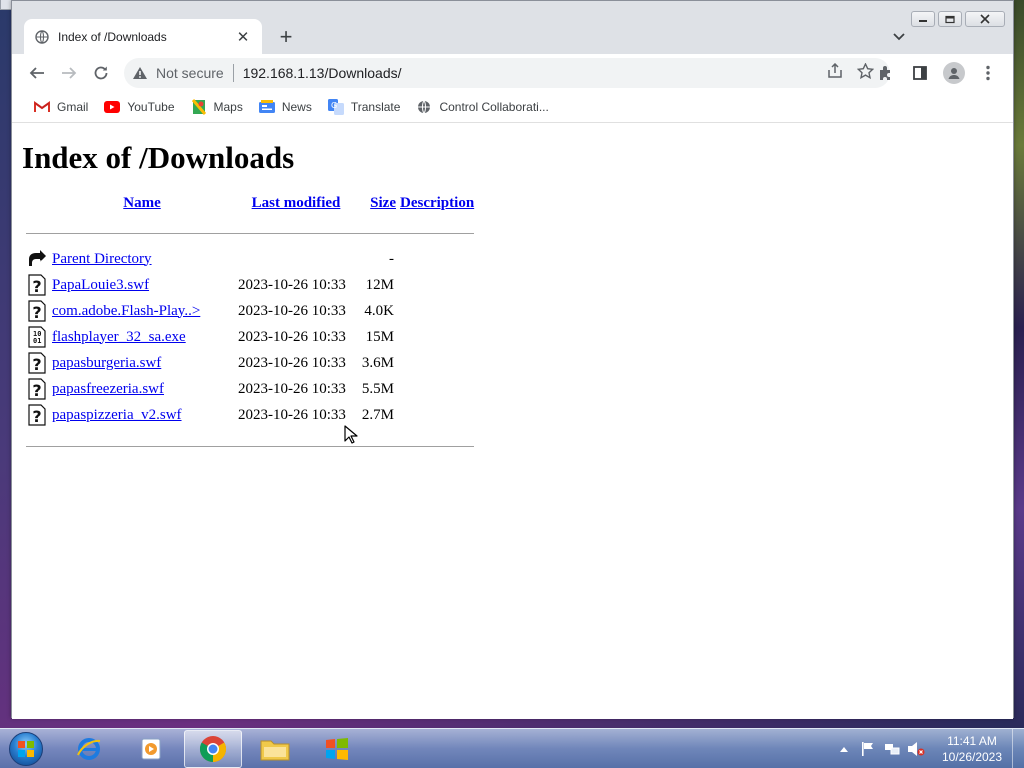 The width and height of the screenshot is (1024, 768). I want to click on bookmark-maps: Maps, so click(217, 107).